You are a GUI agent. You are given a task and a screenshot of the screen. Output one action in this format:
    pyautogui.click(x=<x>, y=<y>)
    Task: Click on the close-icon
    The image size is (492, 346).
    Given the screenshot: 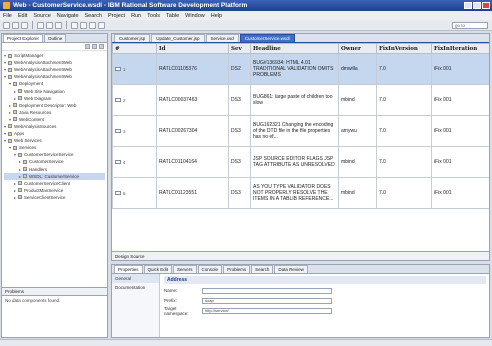 What is the action you would take?
    pyautogui.click(x=486, y=5)
    